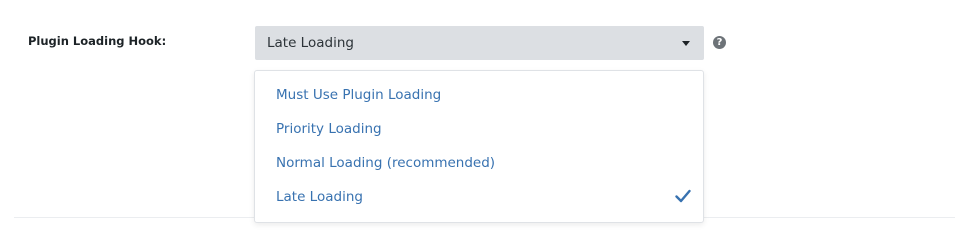 The width and height of the screenshot is (969, 245). Describe the element at coordinates (319, 197) in the screenshot. I see `option-label: Late Loading` at that location.